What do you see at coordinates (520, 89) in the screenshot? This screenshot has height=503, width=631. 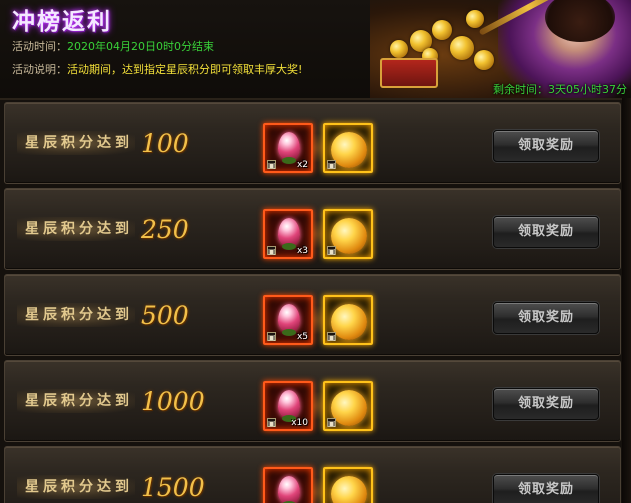 I see `countdown-label: 剩余时间：` at bounding box center [520, 89].